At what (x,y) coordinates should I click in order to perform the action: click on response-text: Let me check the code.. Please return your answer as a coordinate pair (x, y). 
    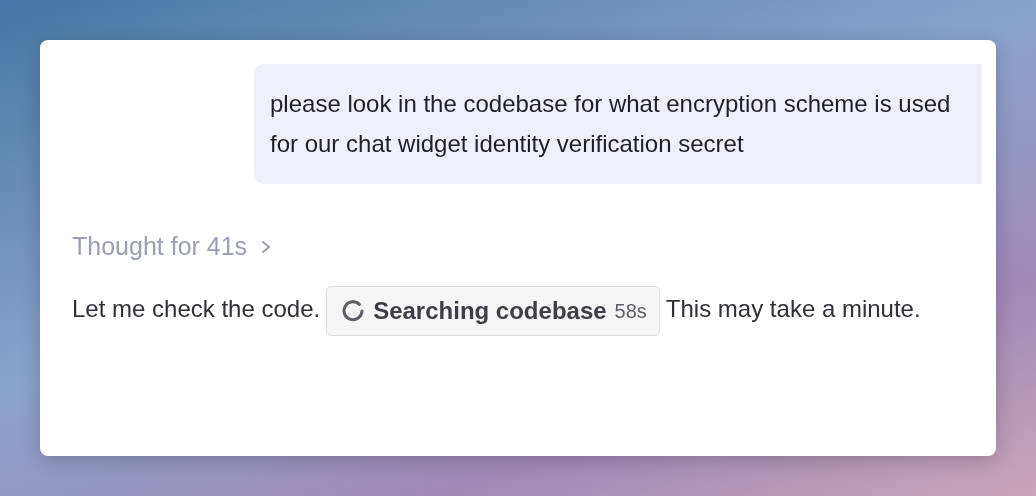
    Looking at the image, I should click on (196, 308).